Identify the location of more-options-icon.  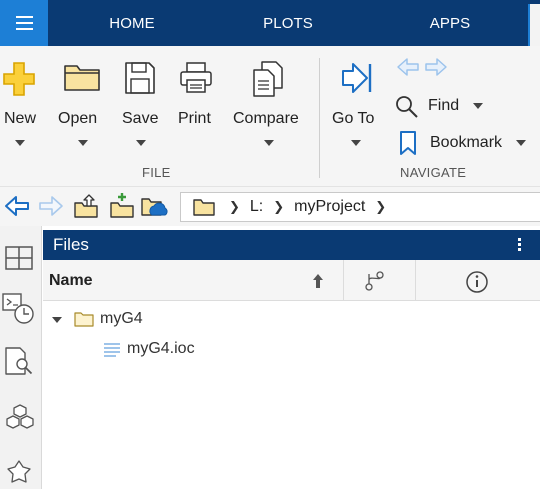
(520, 245).